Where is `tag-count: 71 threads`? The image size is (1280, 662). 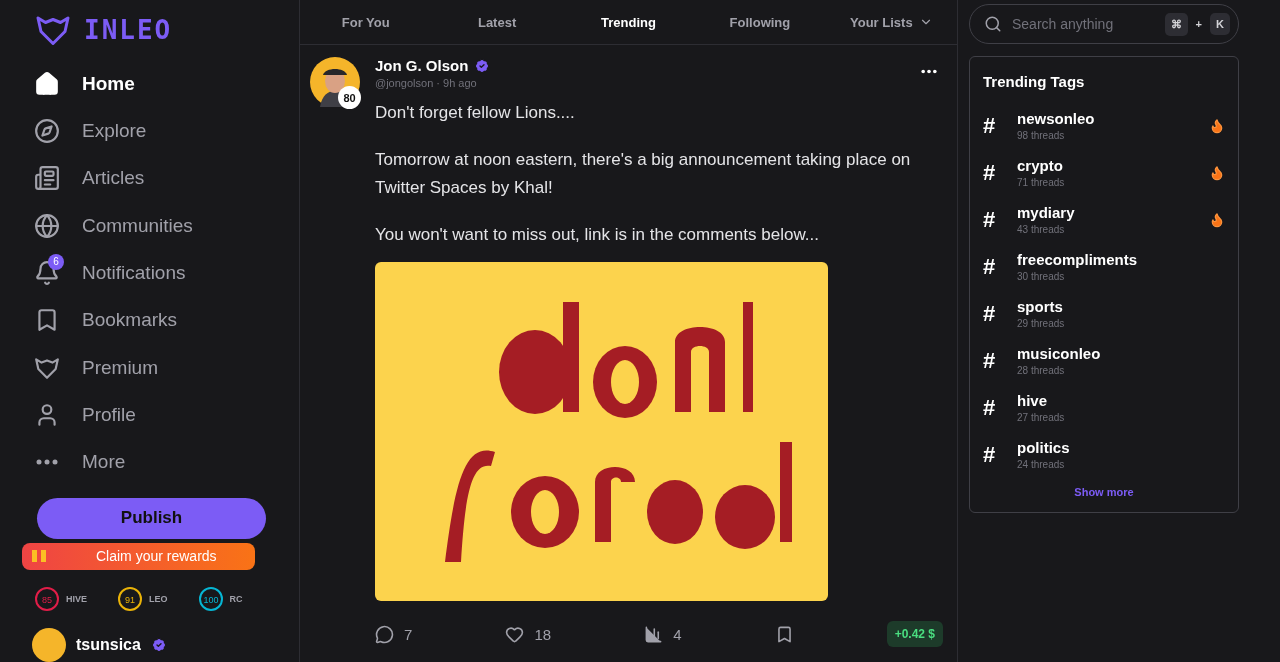
tag-count: 71 threads is located at coordinates (1041, 182).